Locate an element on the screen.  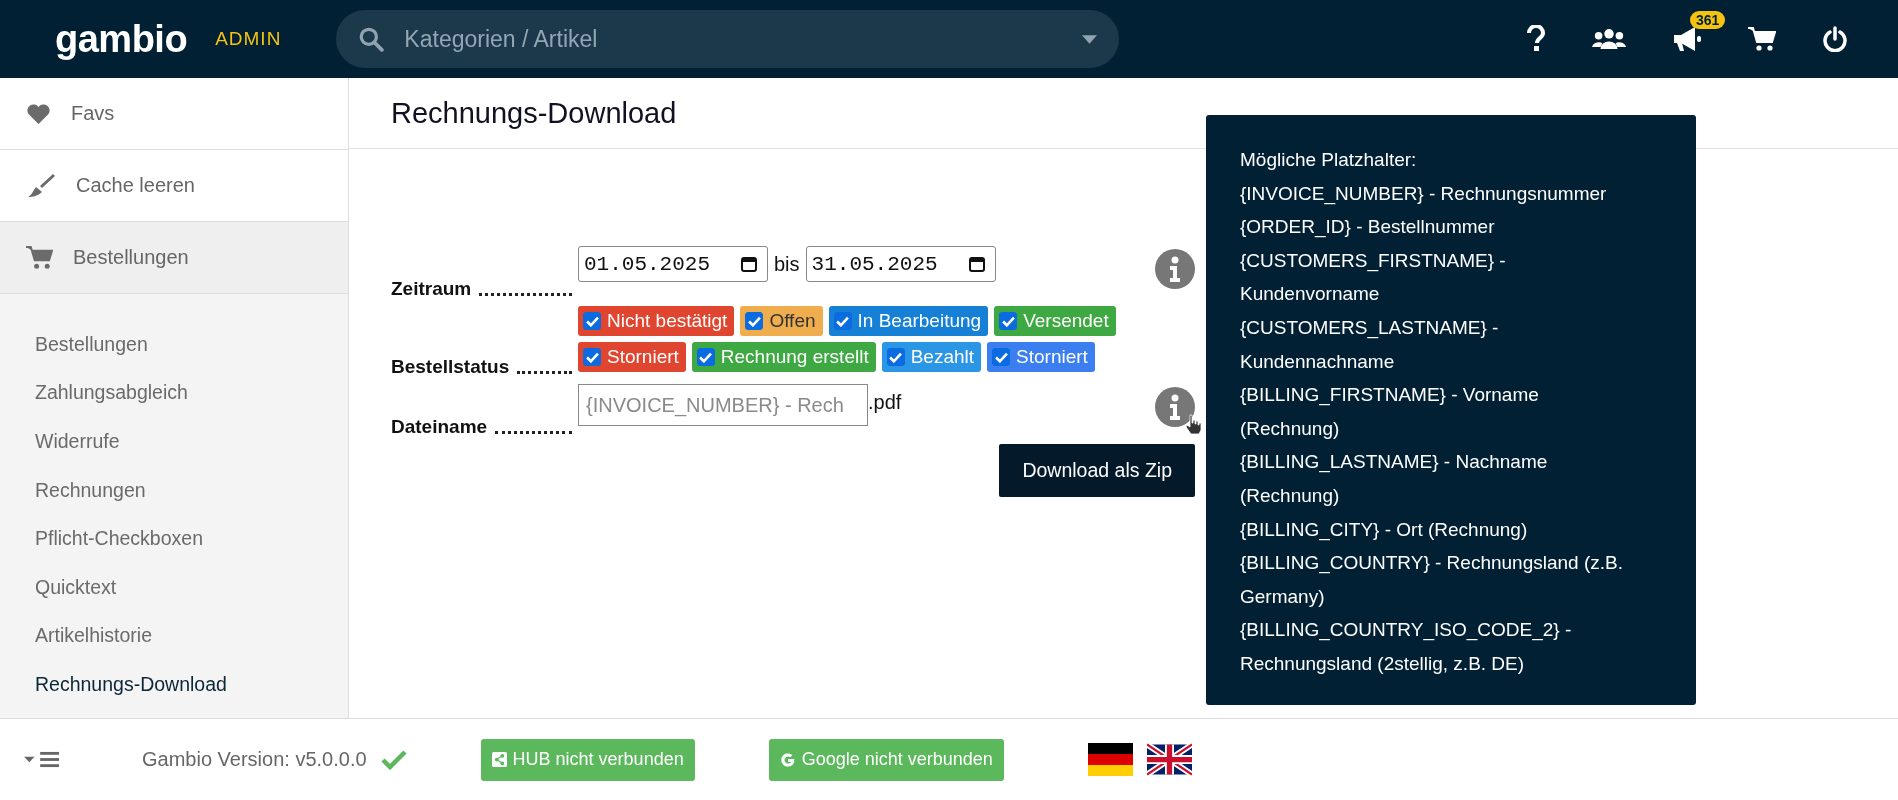
date-field: 31.05.2025 is located at coordinates (900, 264).